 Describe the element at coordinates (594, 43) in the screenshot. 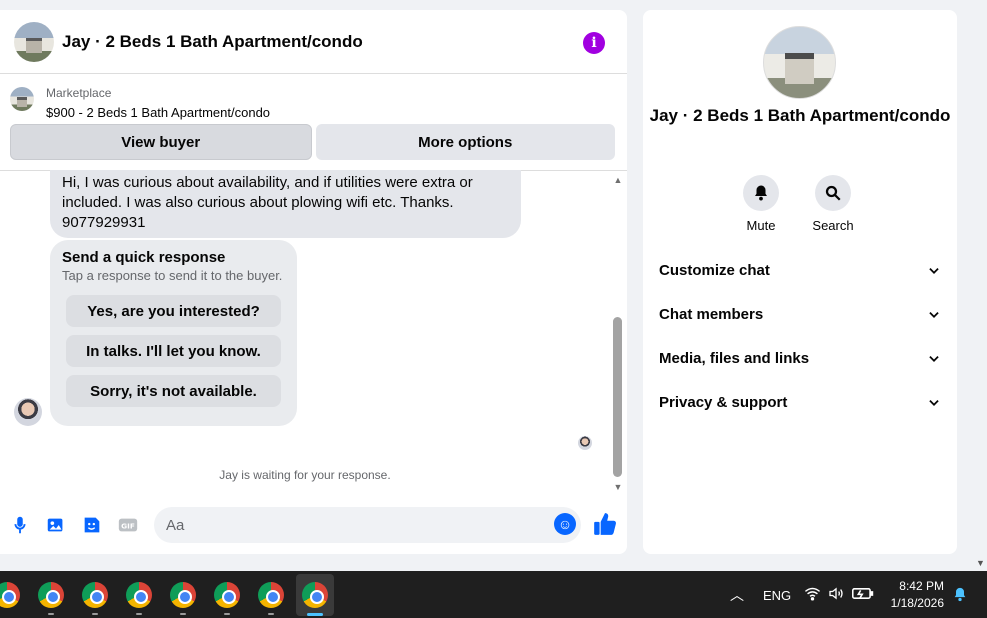

I see `info-icon: i` at that location.